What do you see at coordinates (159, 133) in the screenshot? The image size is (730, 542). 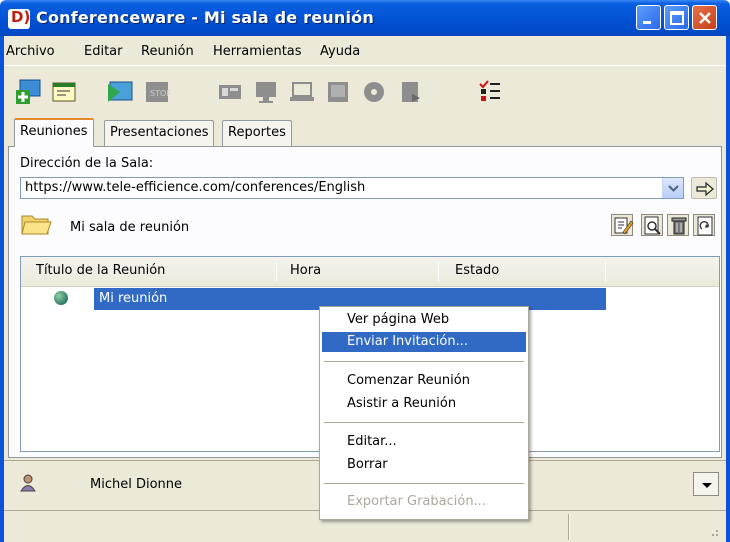 I see `tab-presentaciones: Presentaciones` at bounding box center [159, 133].